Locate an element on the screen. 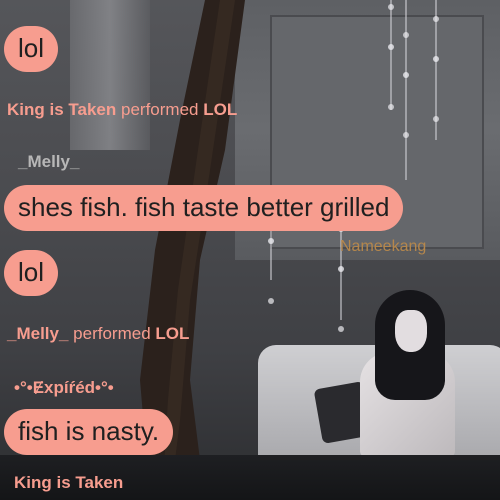  chat-speaker-name: King is Taken is located at coordinates (69, 482).